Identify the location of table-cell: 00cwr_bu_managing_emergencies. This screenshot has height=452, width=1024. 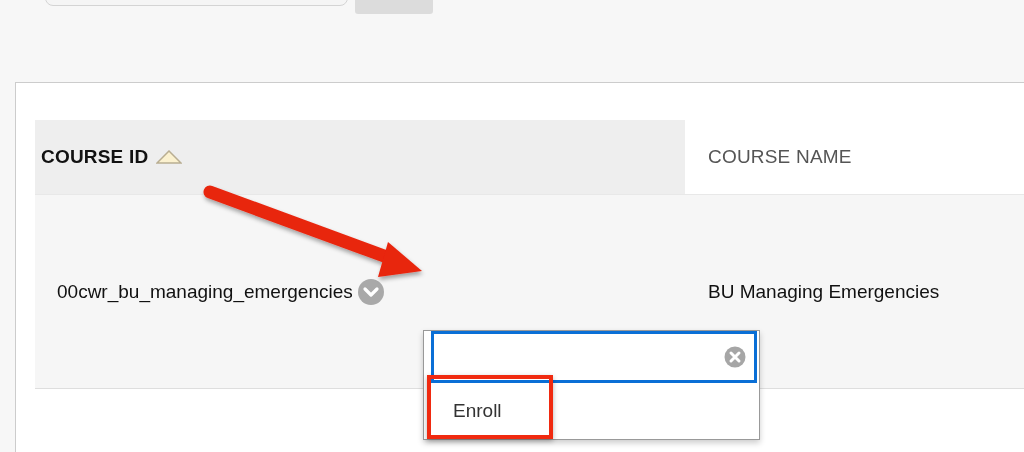
(205, 291).